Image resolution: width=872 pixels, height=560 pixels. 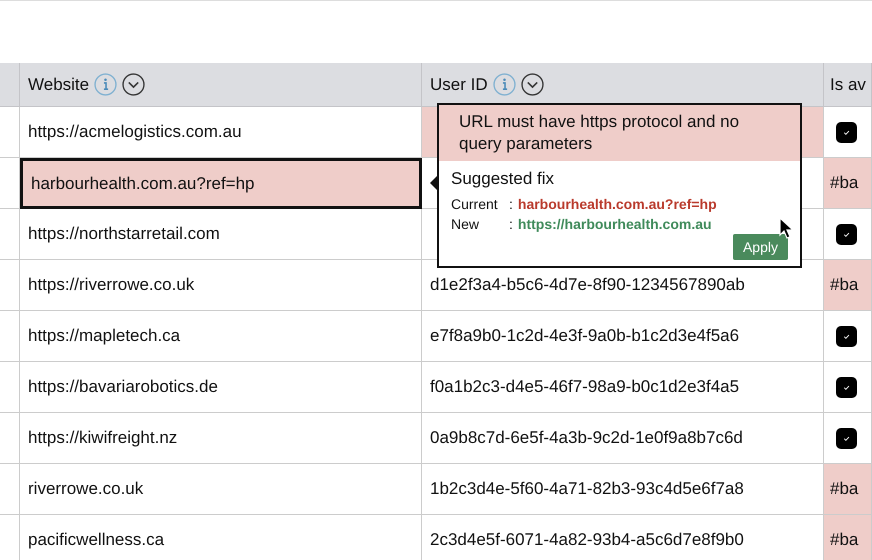 I want to click on column-title: Website, so click(x=59, y=84).